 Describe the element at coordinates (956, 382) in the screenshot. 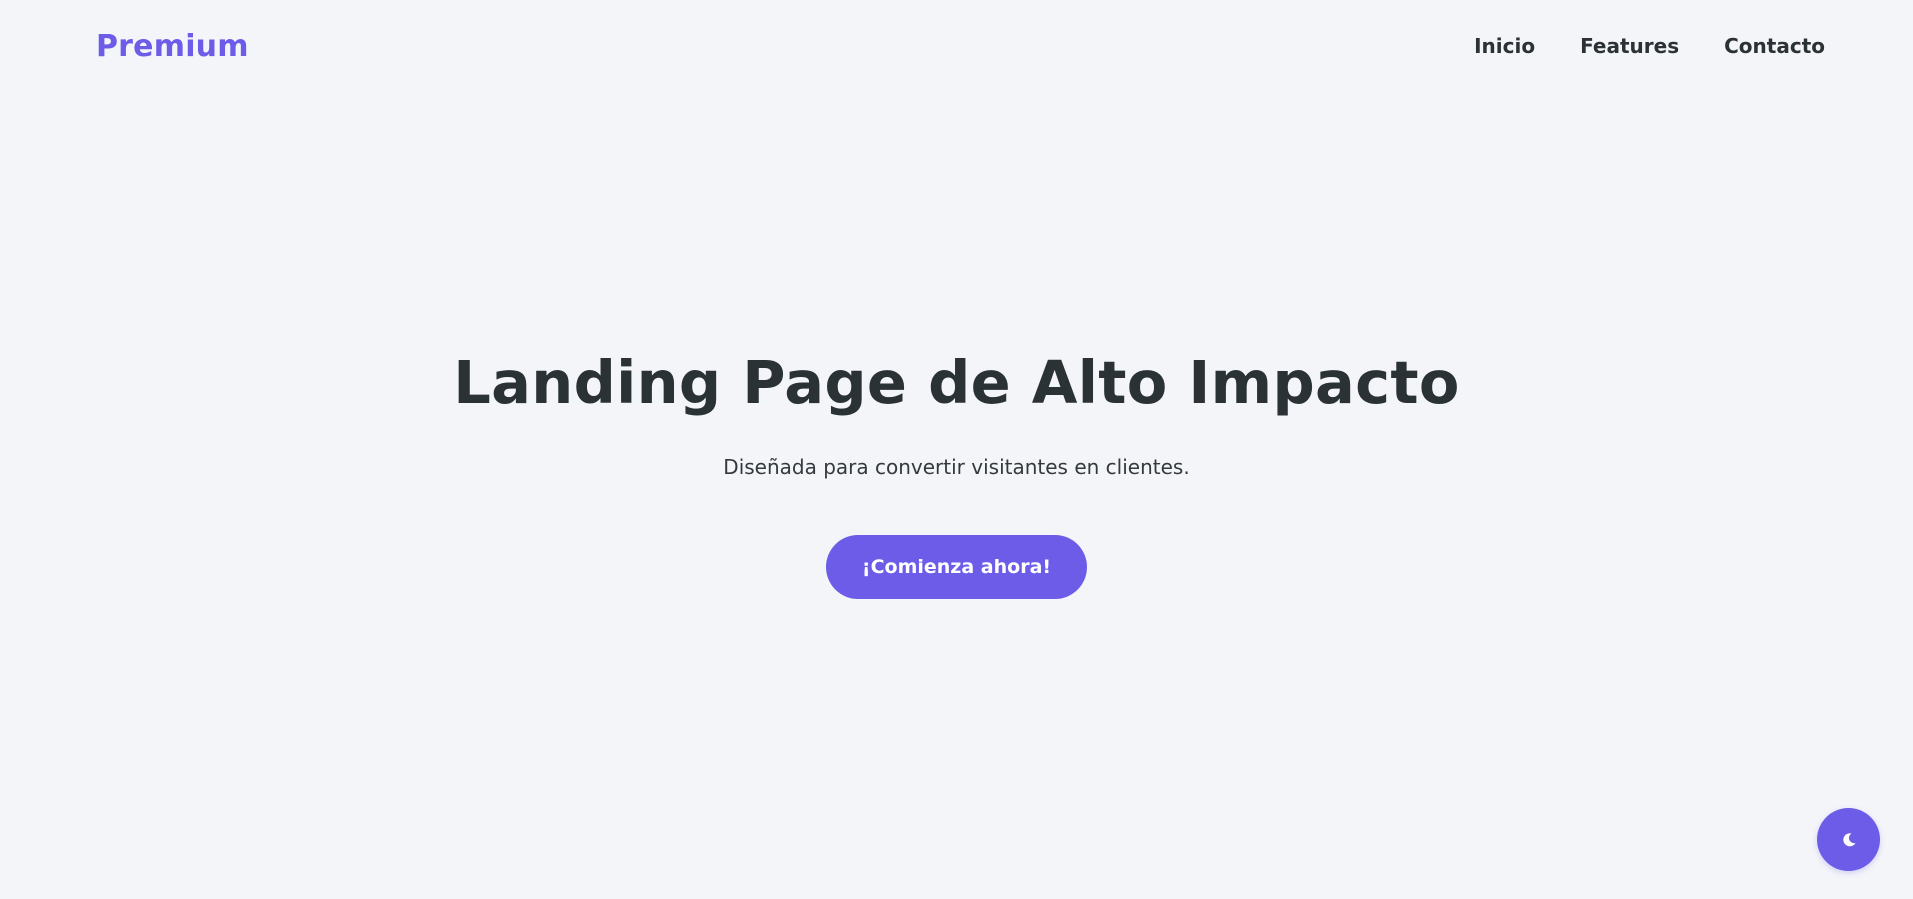

I see `hero-title: Landing Page de Alto Impacto` at that location.